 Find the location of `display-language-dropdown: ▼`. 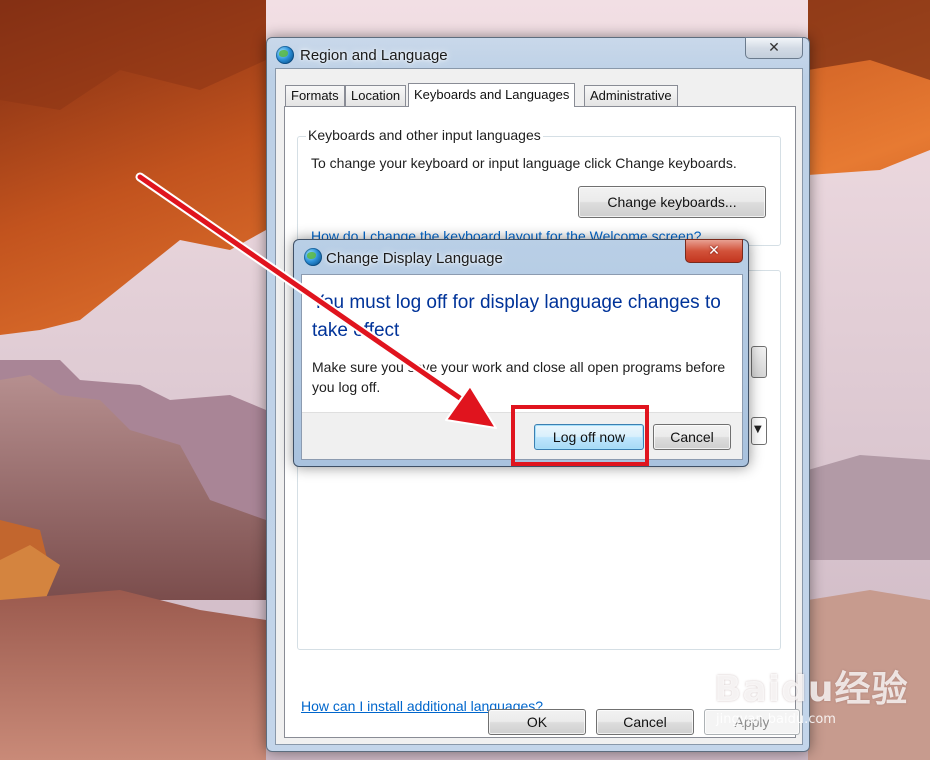

display-language-dropdown: ▼ is located at coordinates (759, 431).